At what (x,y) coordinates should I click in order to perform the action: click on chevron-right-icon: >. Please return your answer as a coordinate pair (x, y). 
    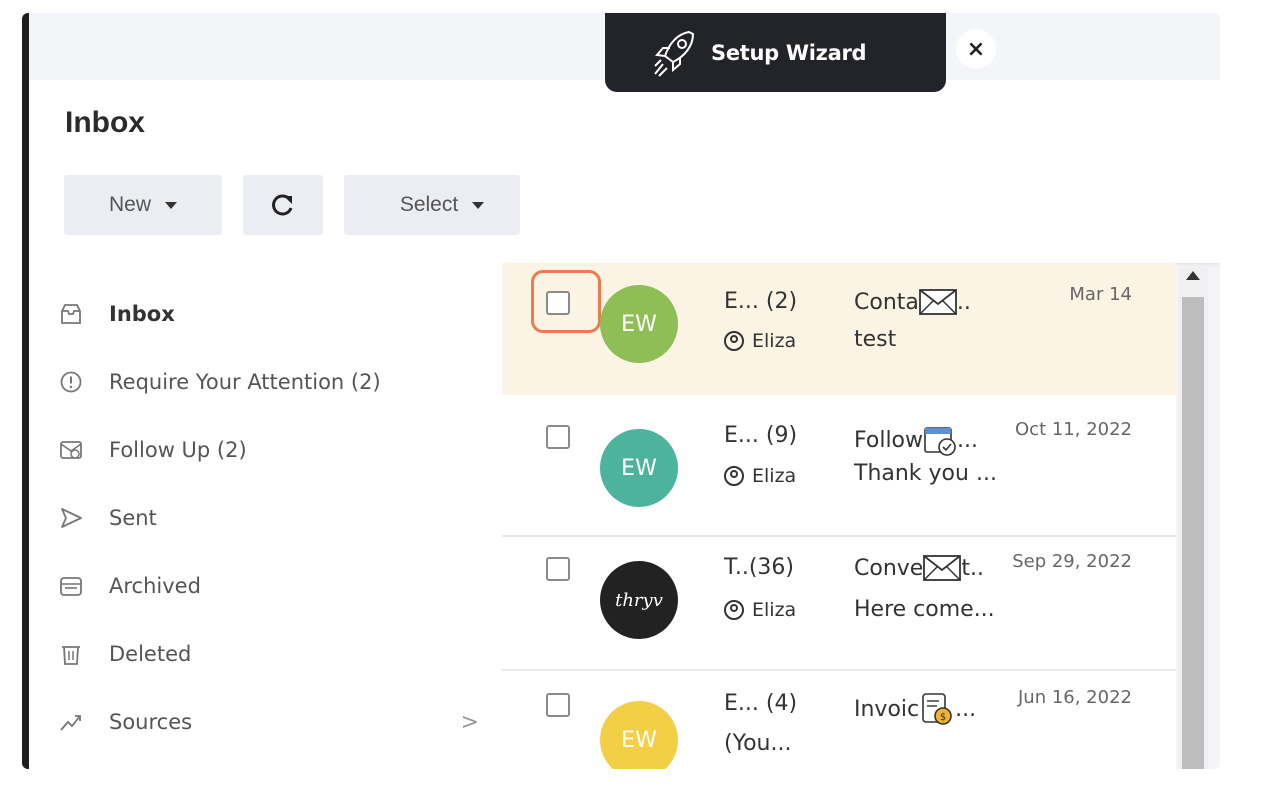
    Looking at the image, I should click on (469, 722).